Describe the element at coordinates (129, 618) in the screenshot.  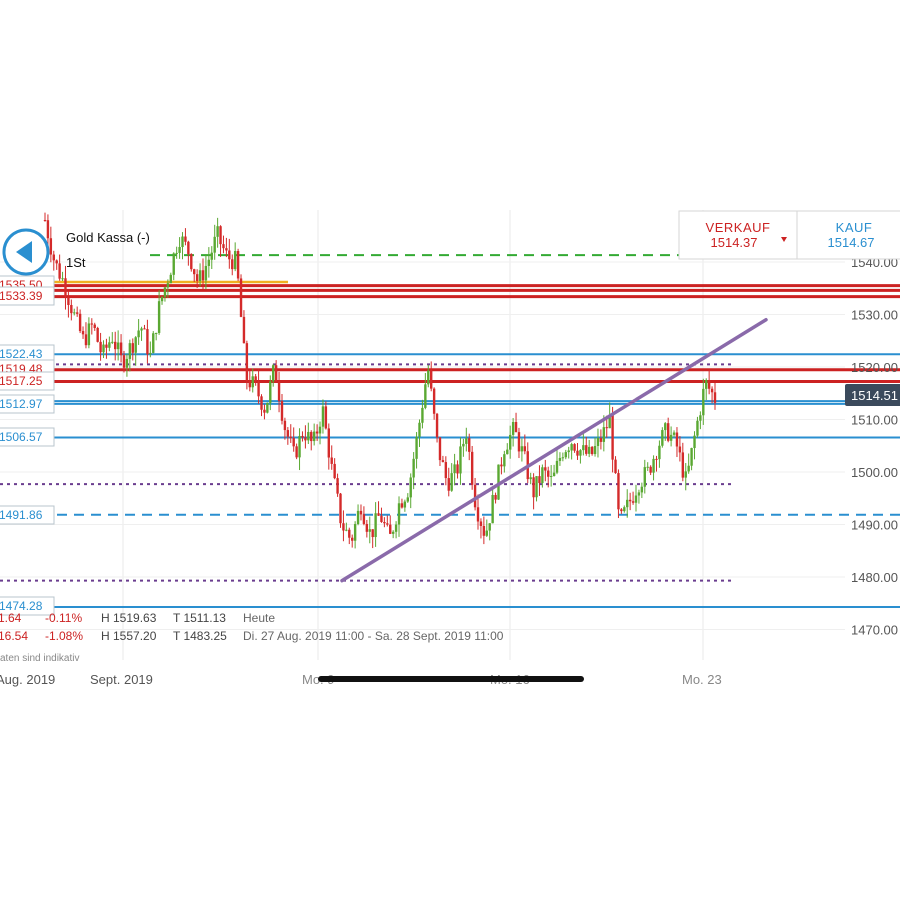
I see `today-high: H 1519.63` at that location.